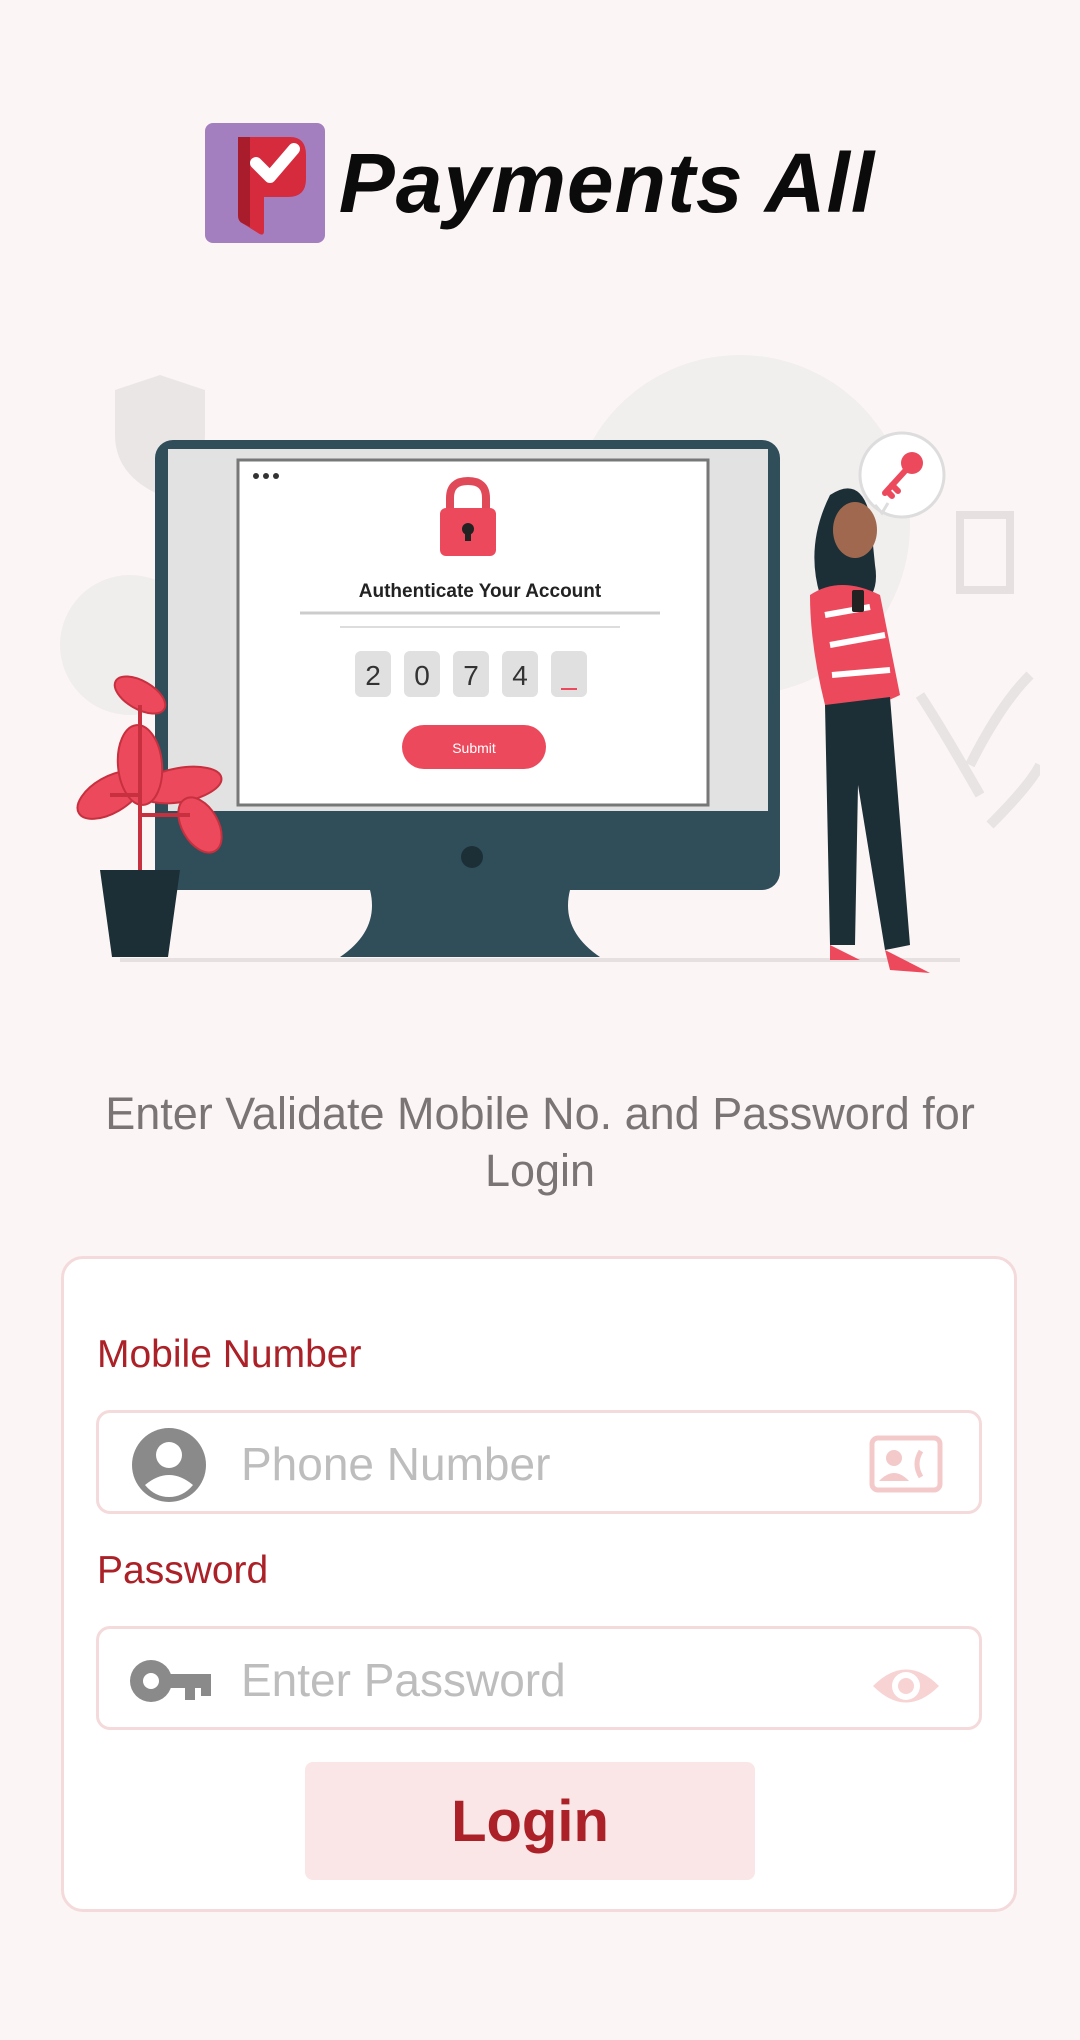  I want to click on screen-submit-label: Submit, so click(474, 748).